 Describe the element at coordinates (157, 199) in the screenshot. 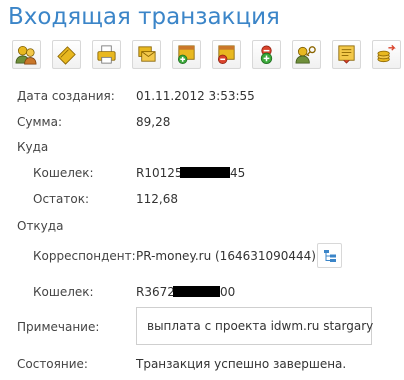

I see `balance-value: 112,68` at that location.